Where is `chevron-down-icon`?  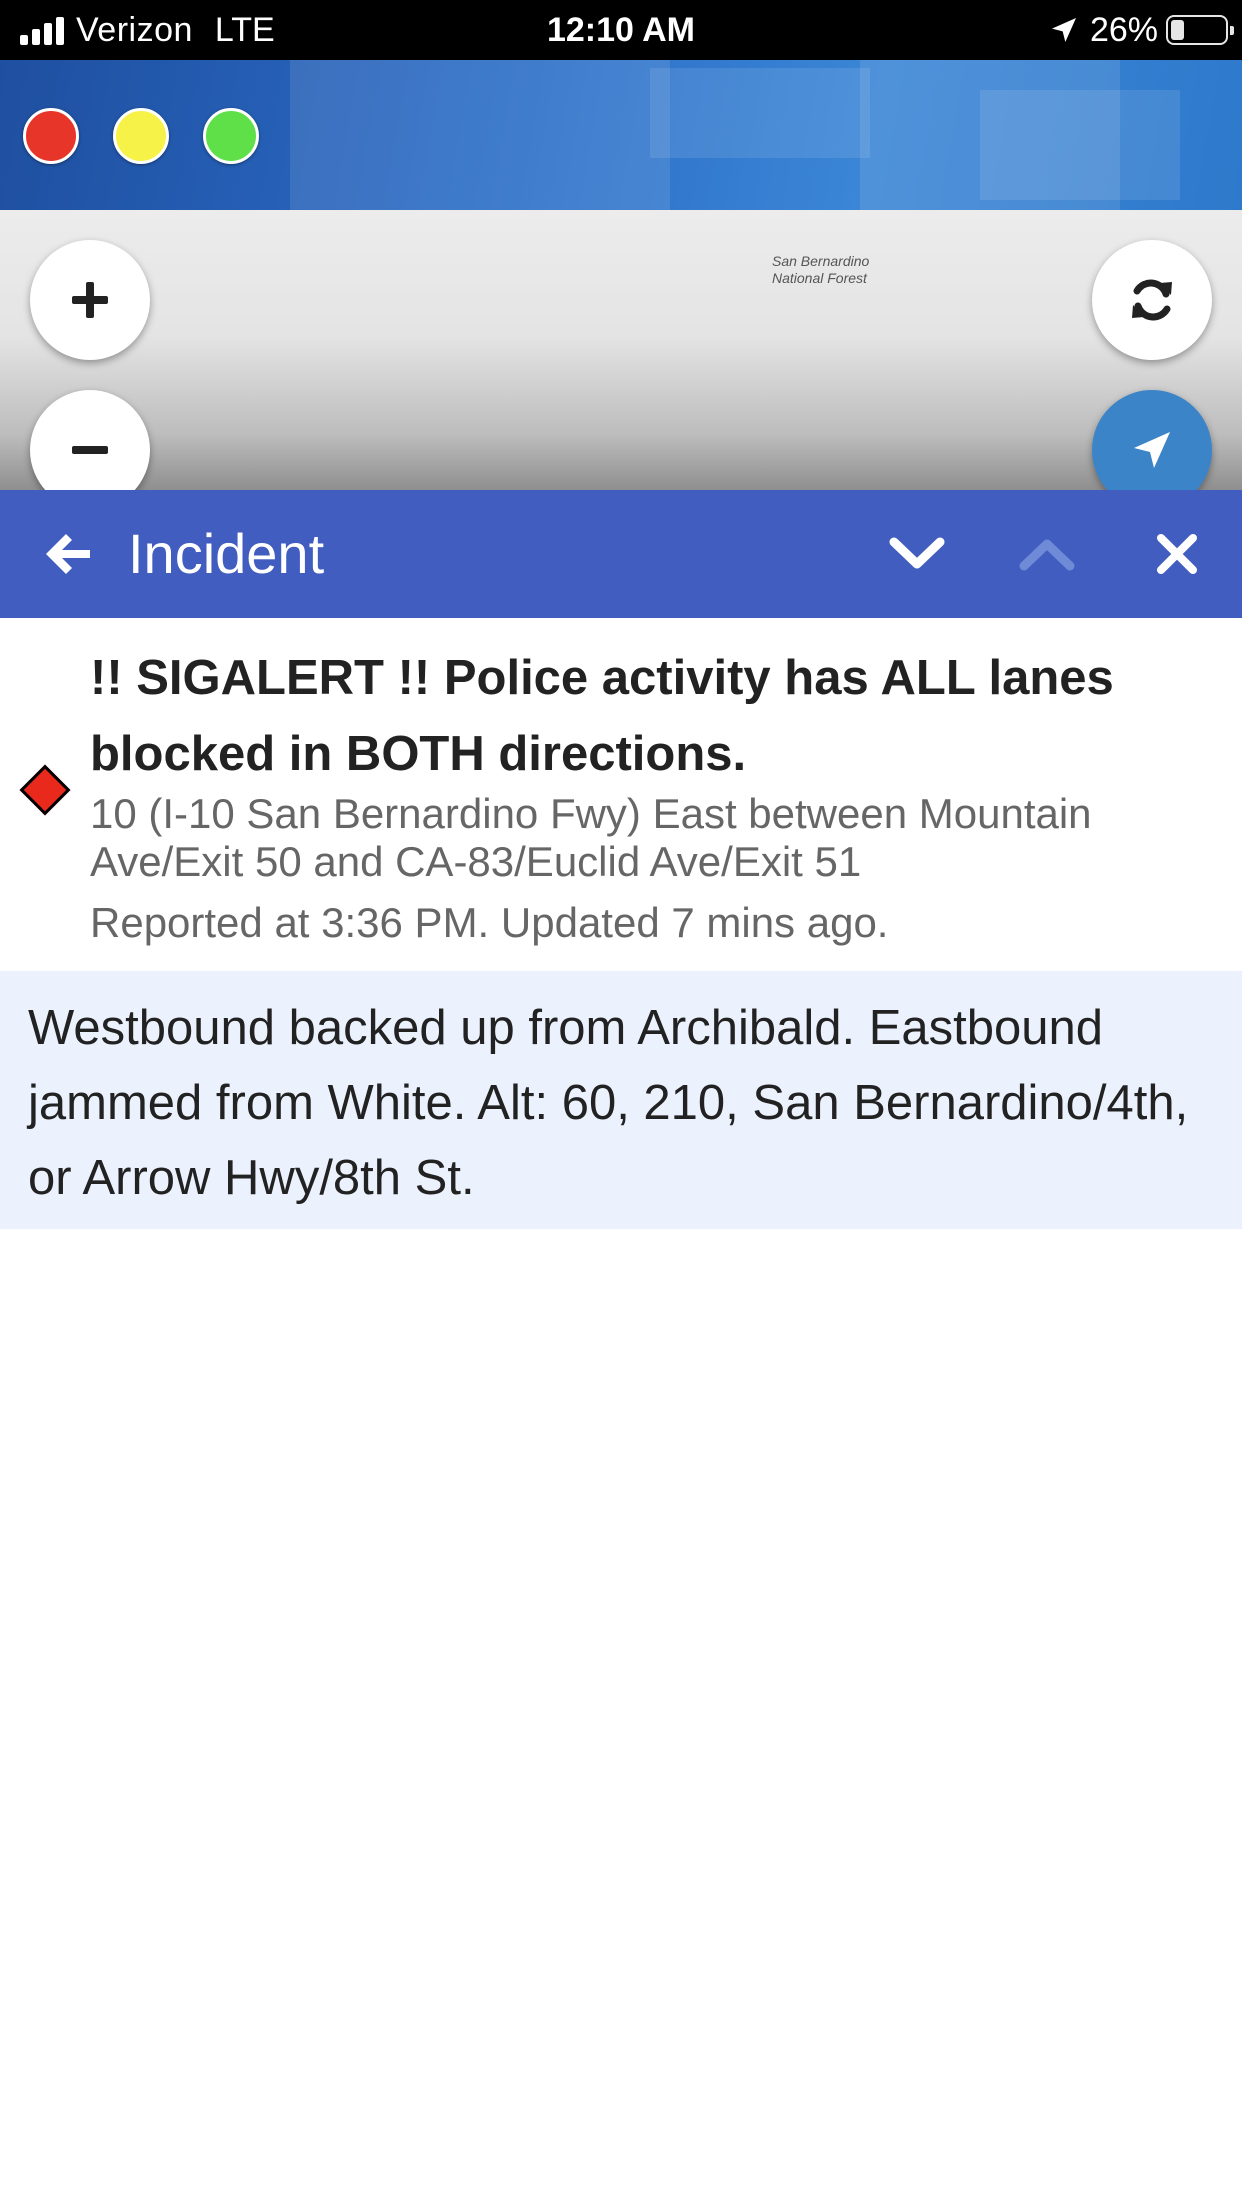
chevron-down-icon is located at coordinates (917, 553).